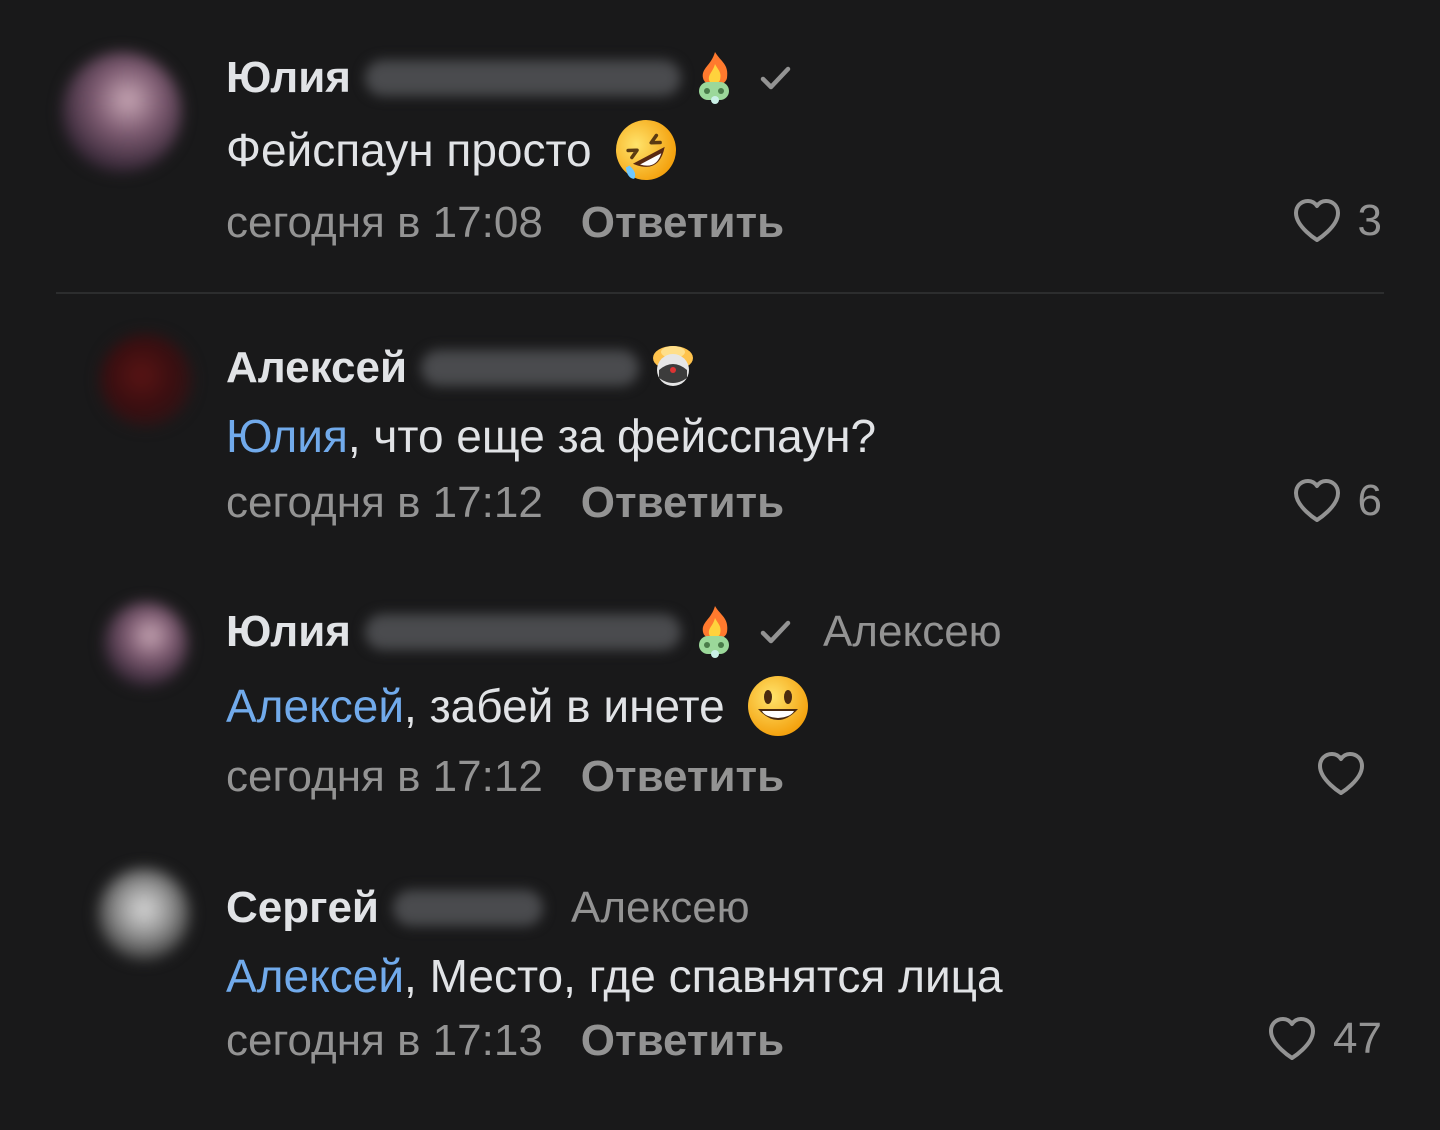 This screenshot has width=1440, height=1130. I want to click on like-count: 3, so click(1369, 220).